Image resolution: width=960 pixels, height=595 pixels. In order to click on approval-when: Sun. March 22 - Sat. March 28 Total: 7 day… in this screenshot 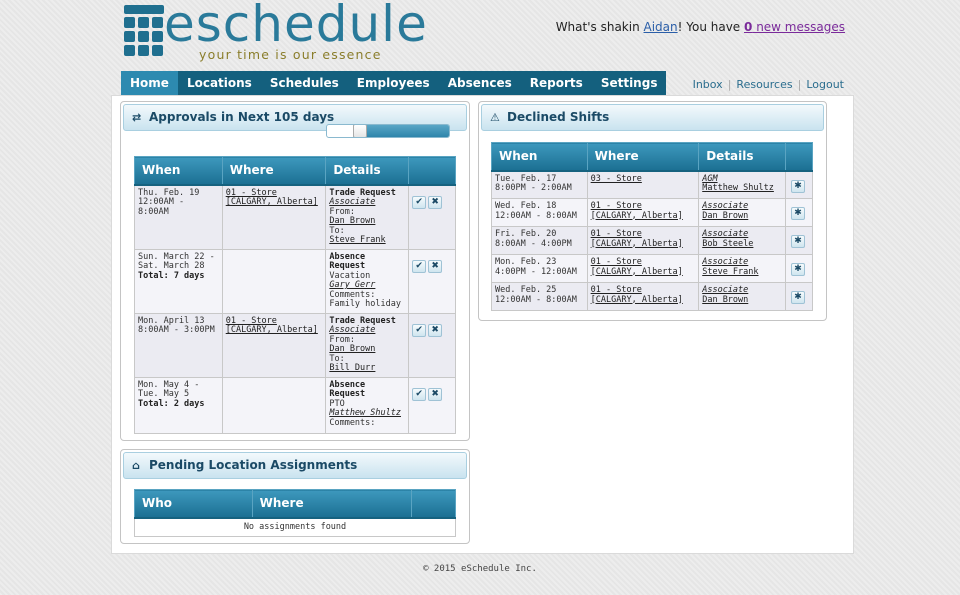, I will do `click(178, 281)`.